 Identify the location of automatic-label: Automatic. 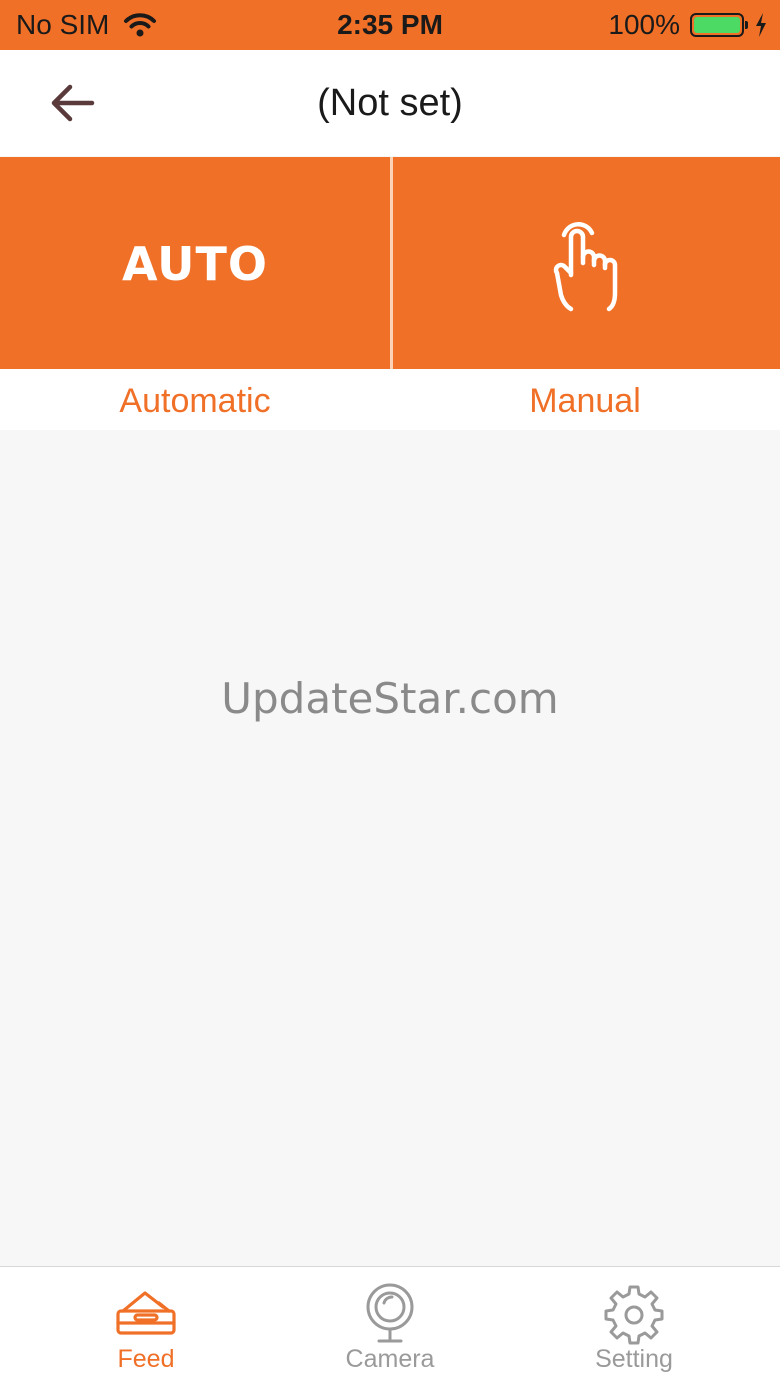
(195, 401).